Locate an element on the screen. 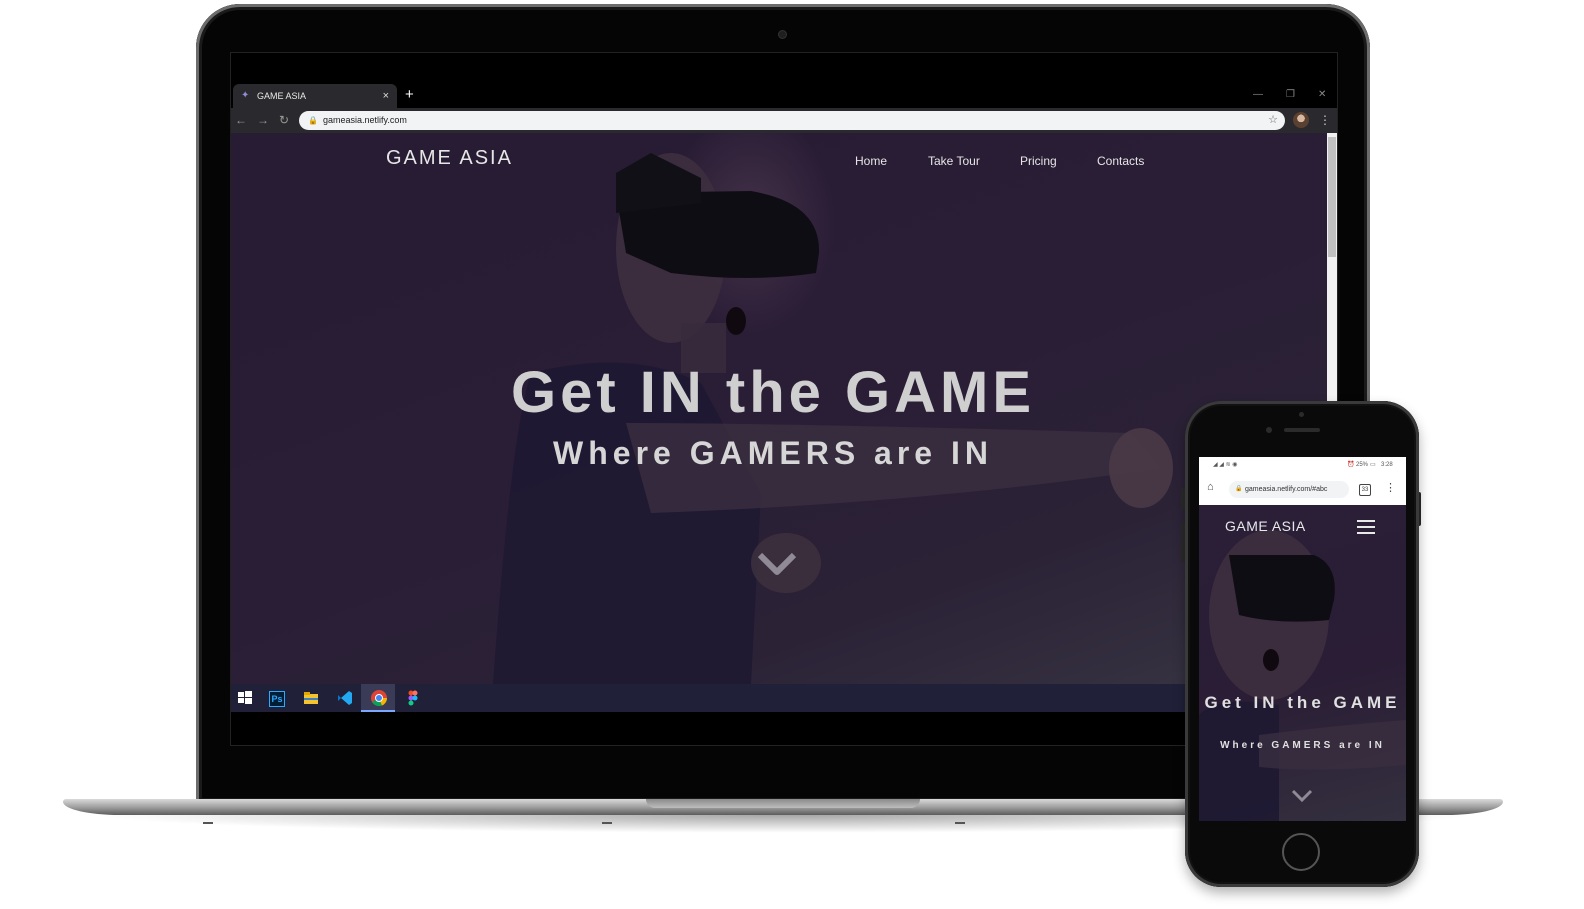  phone-speaker is located at coordinates (1302, 430).